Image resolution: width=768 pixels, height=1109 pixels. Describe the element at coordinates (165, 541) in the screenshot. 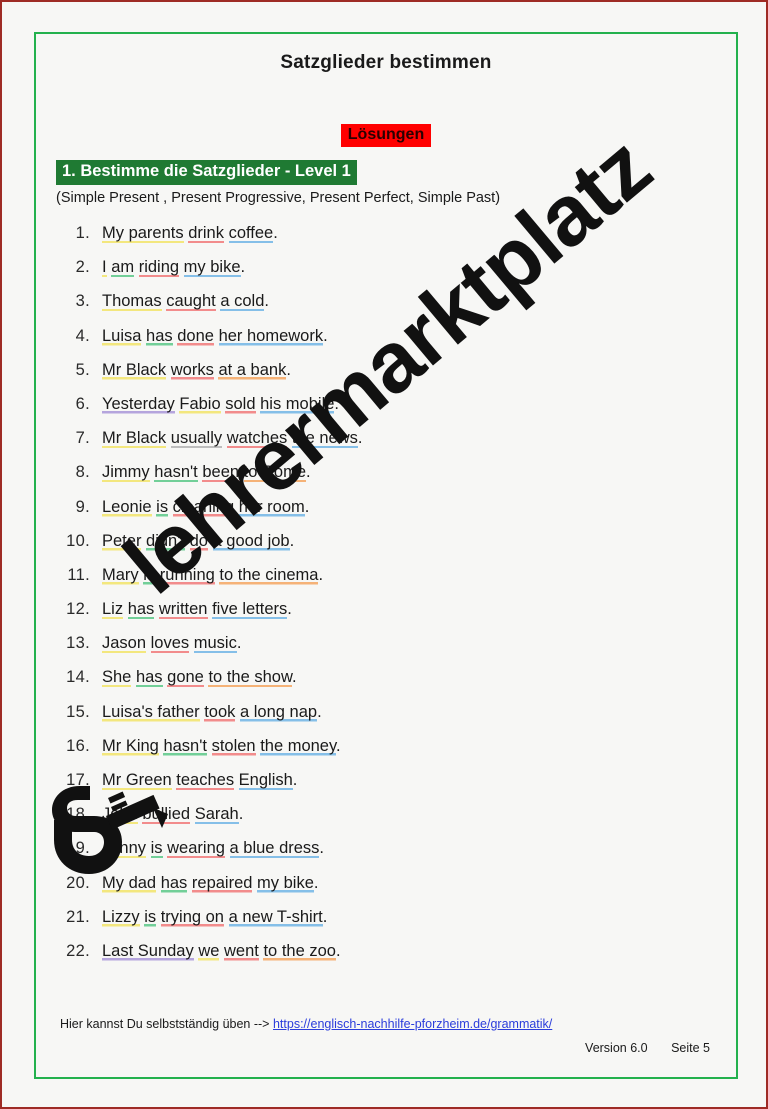

I see `sentence-segment-aux: didn't` at that location.